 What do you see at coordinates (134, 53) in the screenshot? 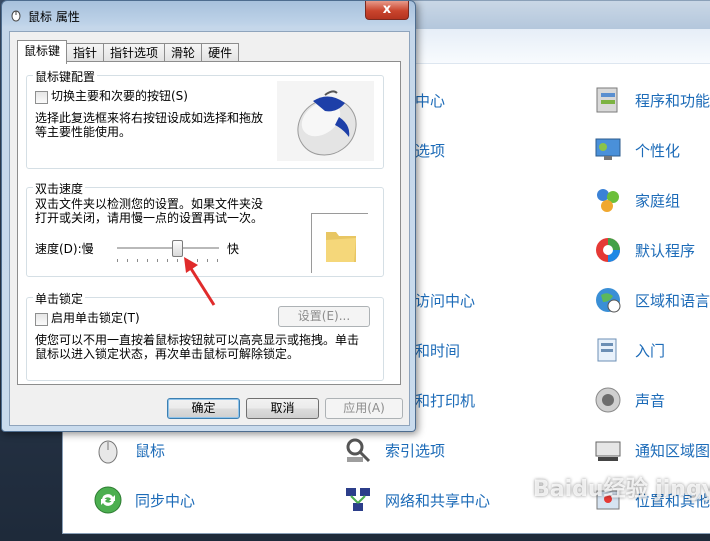
I see `tab-pointer-options: 指针选项` at bounding box center [134, 53].